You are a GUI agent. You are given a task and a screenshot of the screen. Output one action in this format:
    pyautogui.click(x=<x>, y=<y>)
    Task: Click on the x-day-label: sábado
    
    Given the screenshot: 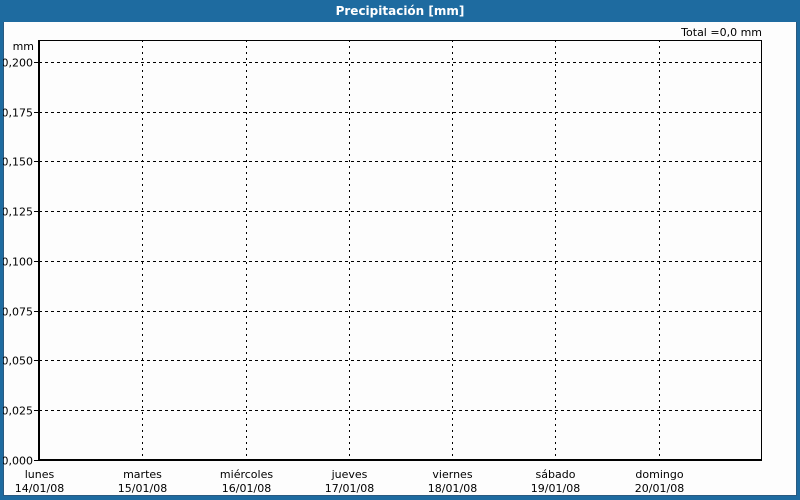 What is the action you would take?
    pyautogui.click(x=556, y=474)
    